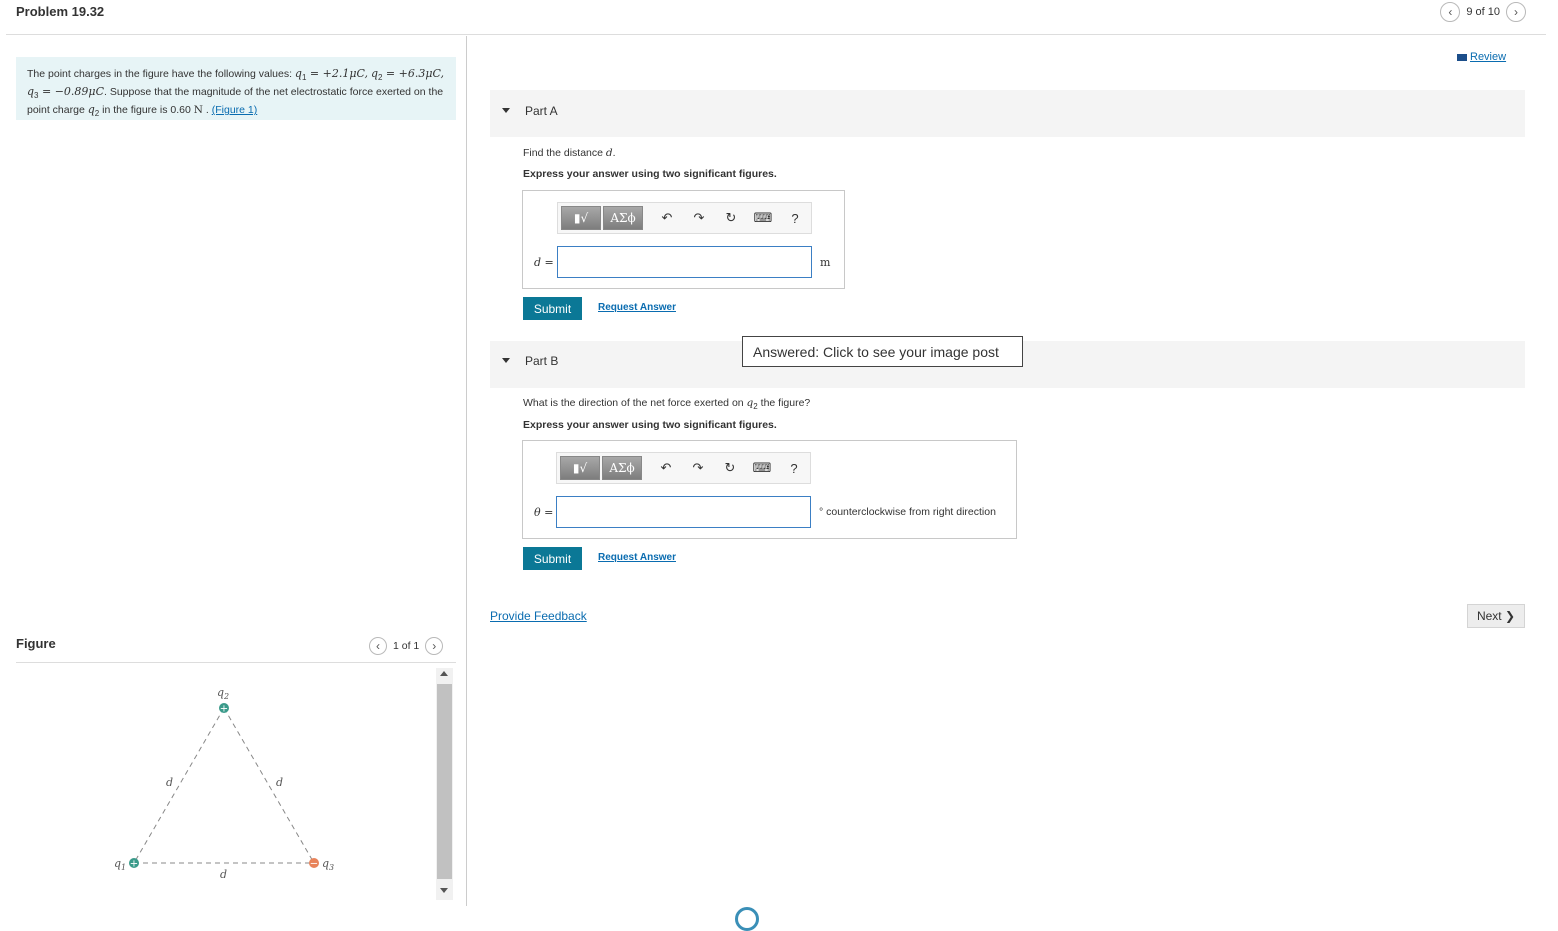 Image resolution: width=1558 pixels, height=931 pixels. I want to click on d-bottom-label: d, so click(223, 874).